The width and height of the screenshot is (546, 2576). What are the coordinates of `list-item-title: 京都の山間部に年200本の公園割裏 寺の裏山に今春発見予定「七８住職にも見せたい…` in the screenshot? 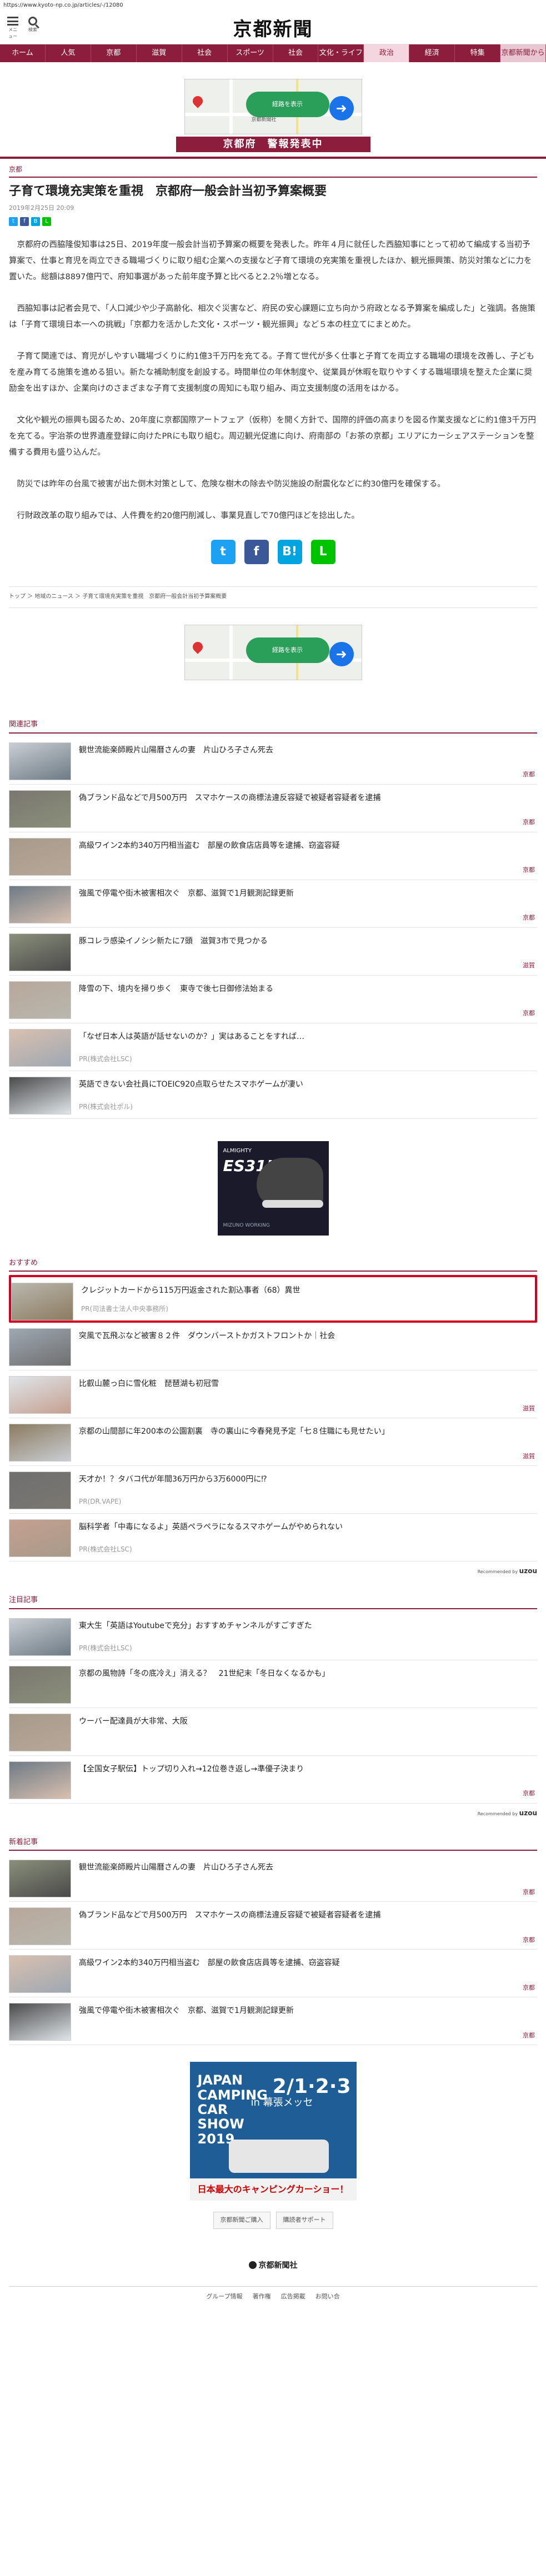 It's located at (234, 1442).